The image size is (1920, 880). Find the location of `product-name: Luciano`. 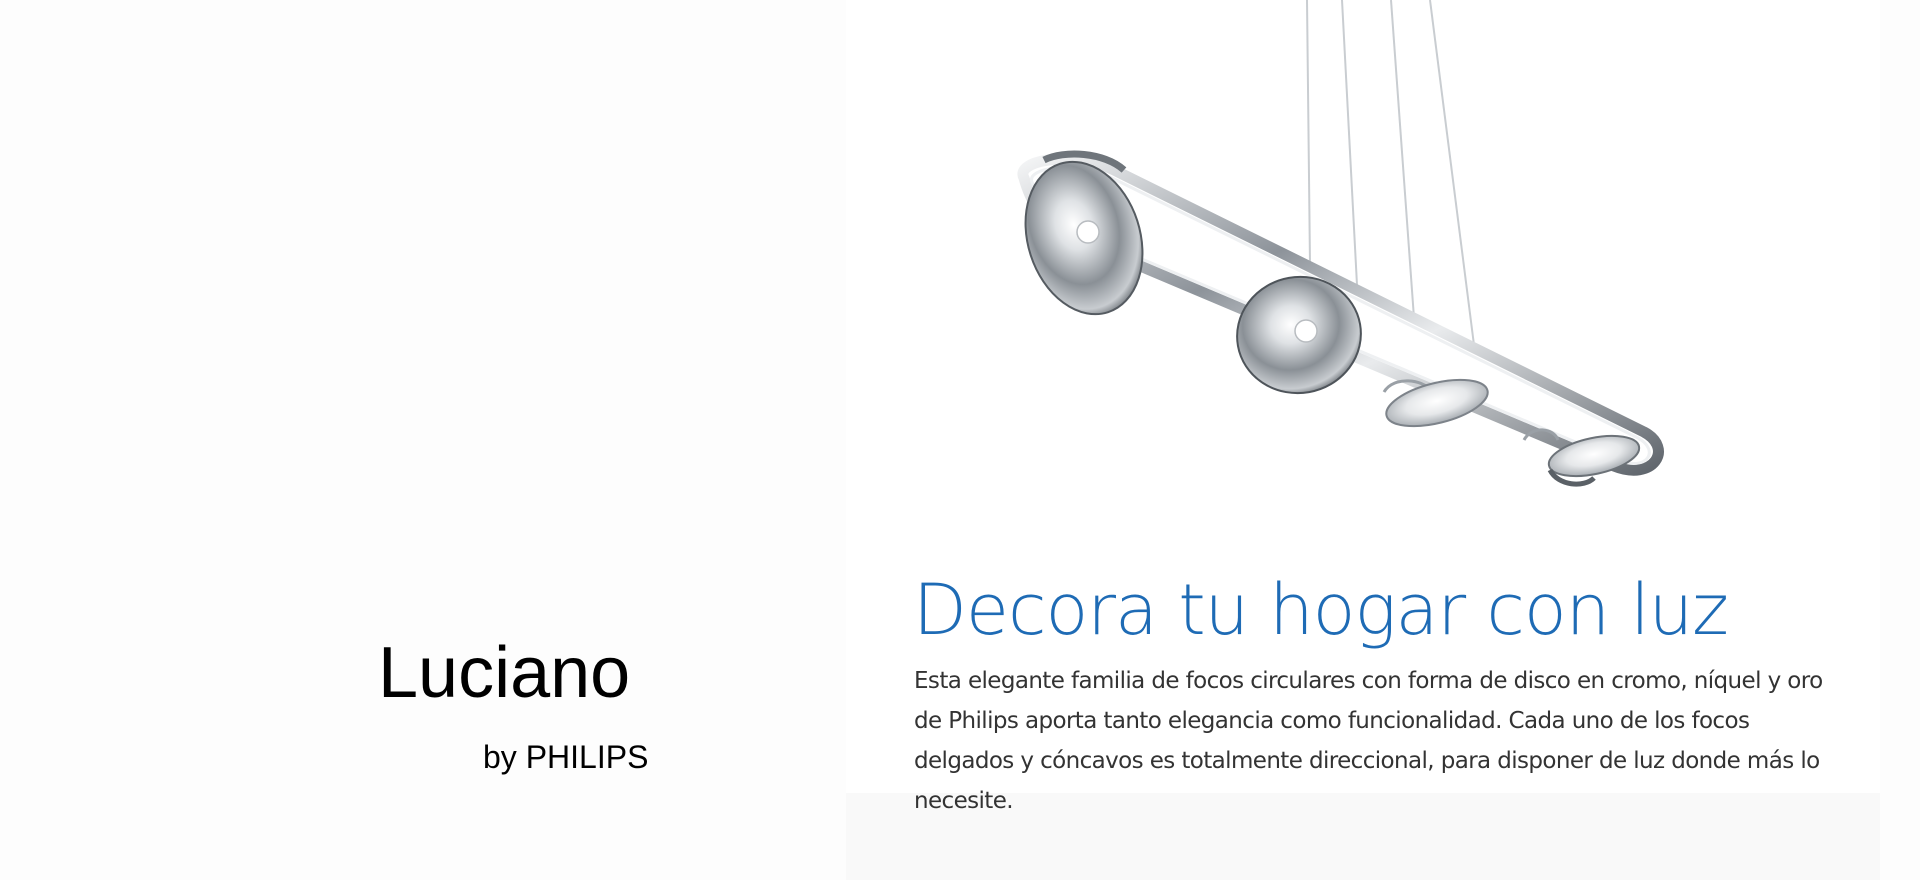

product-name: Luciano is located at coordinates (504, 673).